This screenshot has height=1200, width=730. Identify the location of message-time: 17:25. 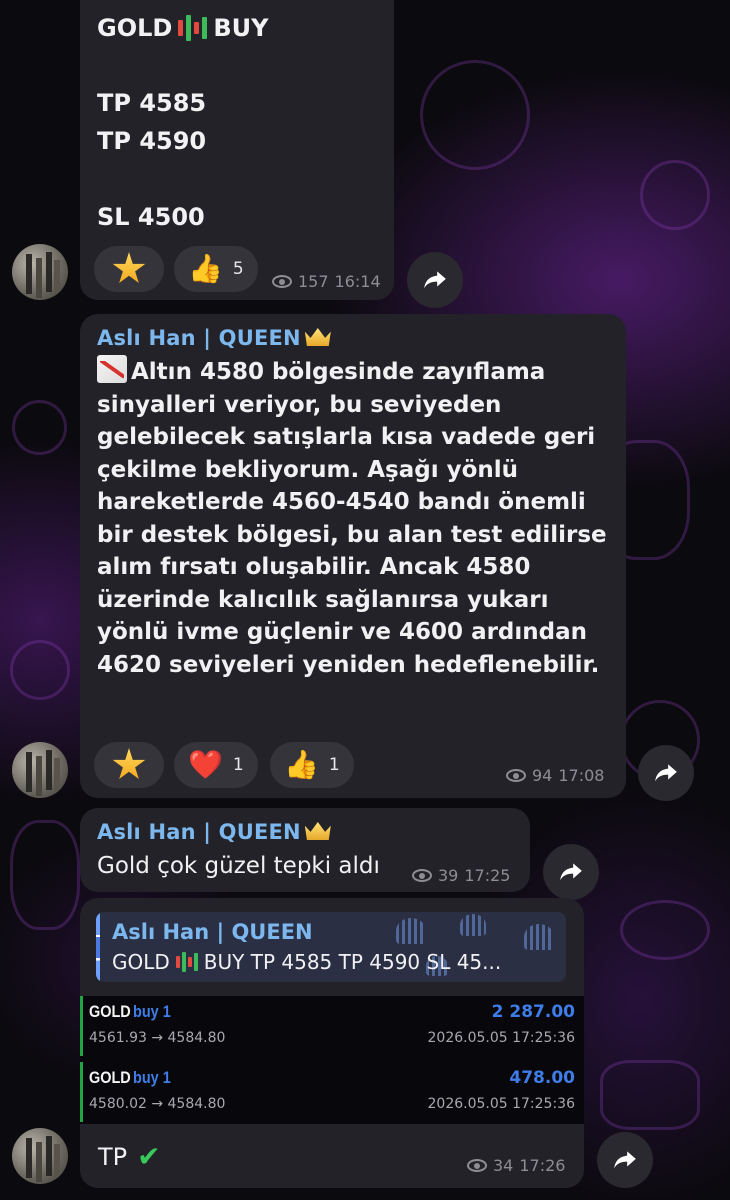
(487, 875).